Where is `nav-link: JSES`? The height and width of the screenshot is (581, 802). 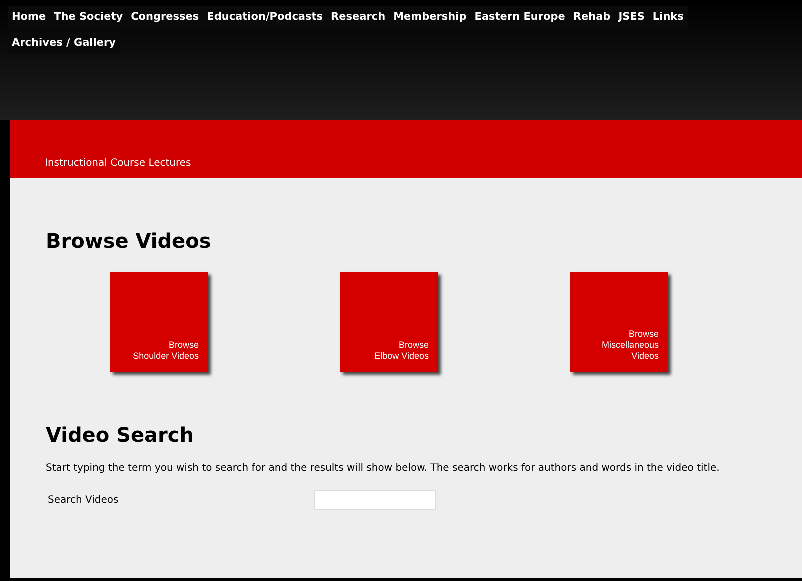 nav-link: JSES is located at coordinates (631, 17).